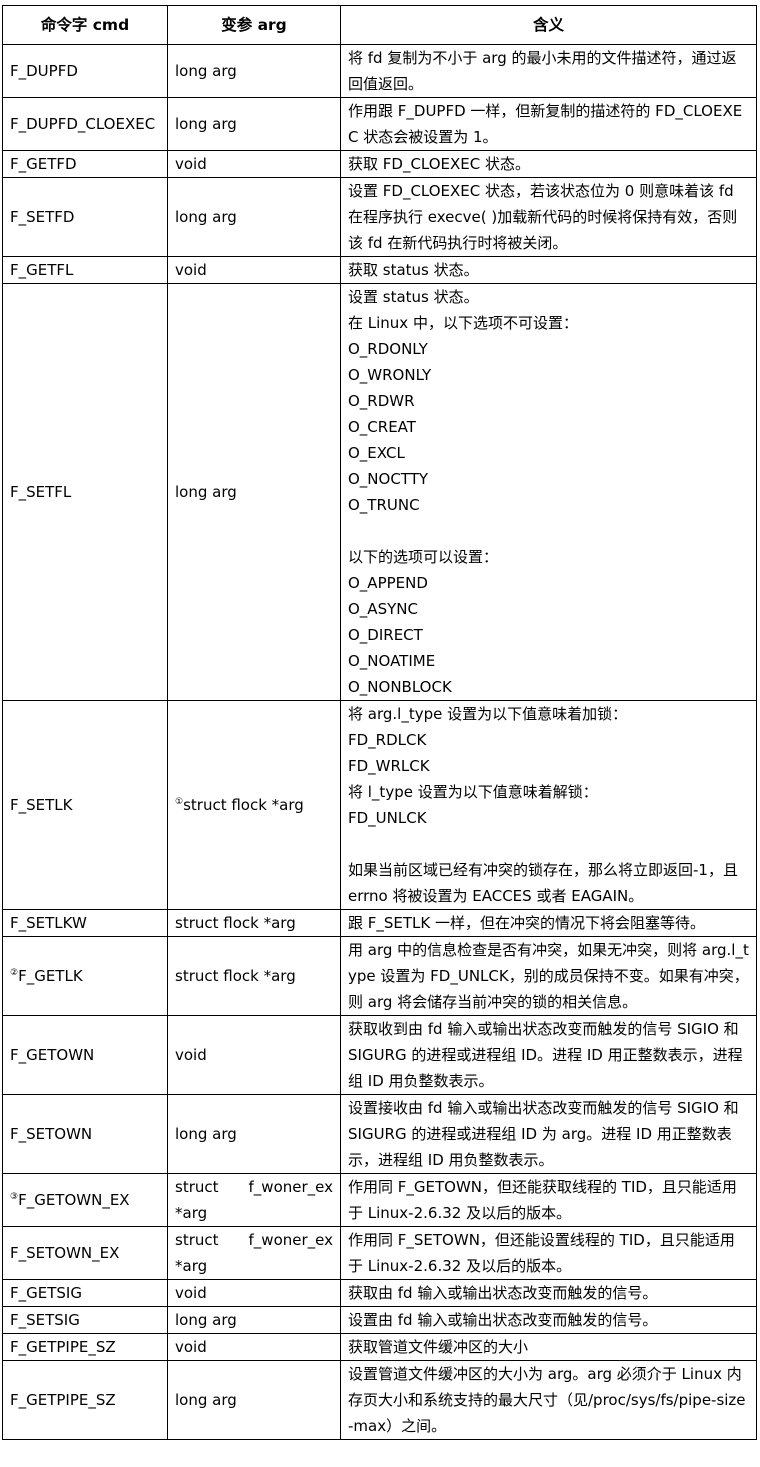 Image resolution: width=760 pixels, height=1467 pixels. What do you see at coordinates (439, 164) in the screenshot?
I see `meaning-line: 获取 FD_CLOEXEC 状态。` at bounding box center [439, 164].